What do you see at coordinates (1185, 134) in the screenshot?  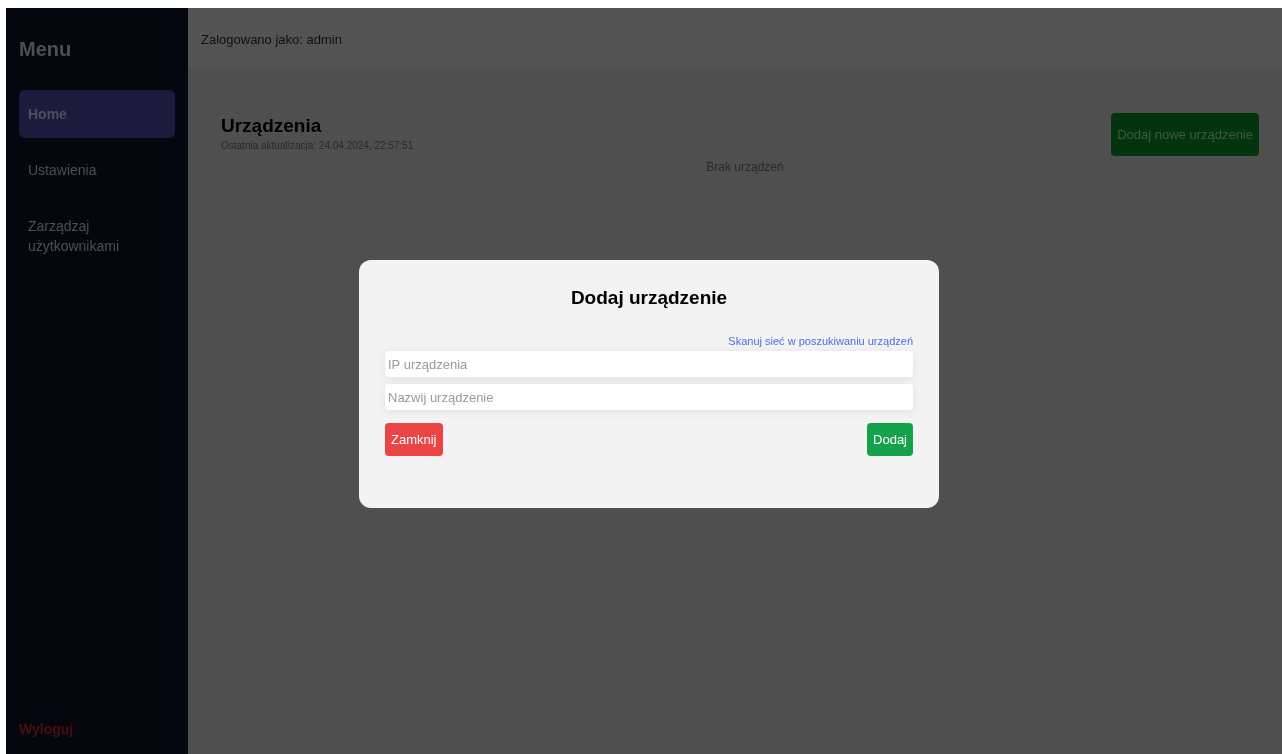 I see `add-device-button: Dodaj nowe urządzenie` at bounding box center [1185, 134].